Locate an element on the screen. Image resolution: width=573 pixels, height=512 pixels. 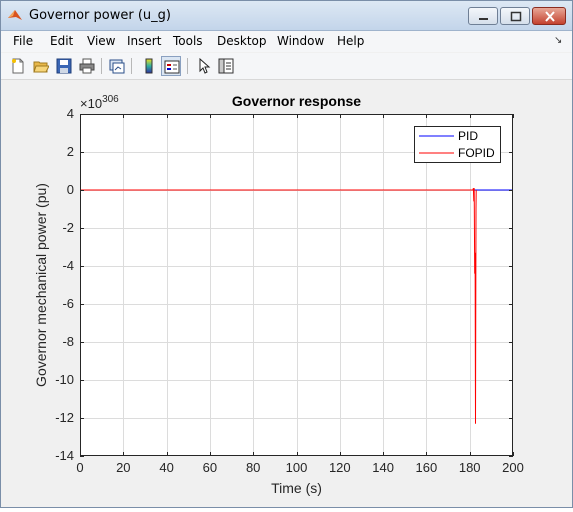
legend: PID FOPID is located at coordinates (457, 144).